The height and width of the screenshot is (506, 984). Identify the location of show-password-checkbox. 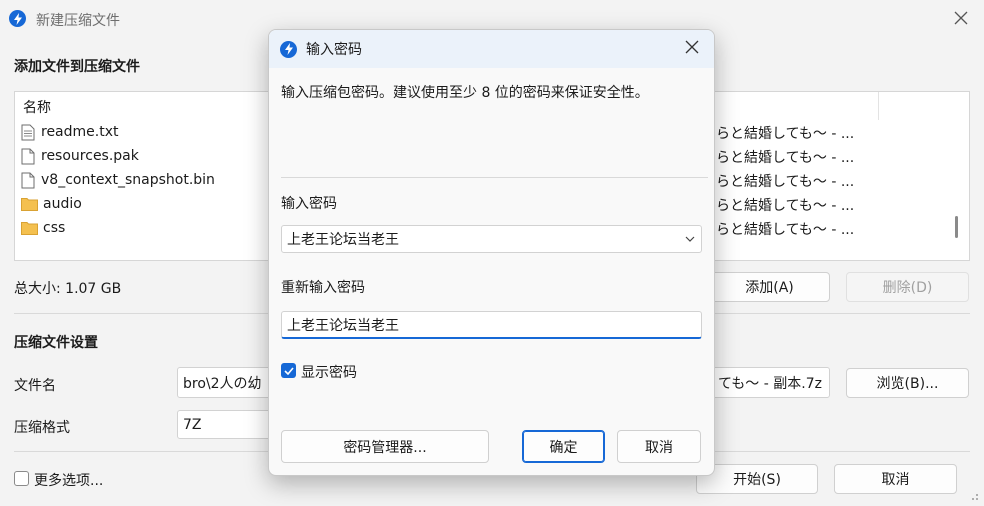
(288, 370).